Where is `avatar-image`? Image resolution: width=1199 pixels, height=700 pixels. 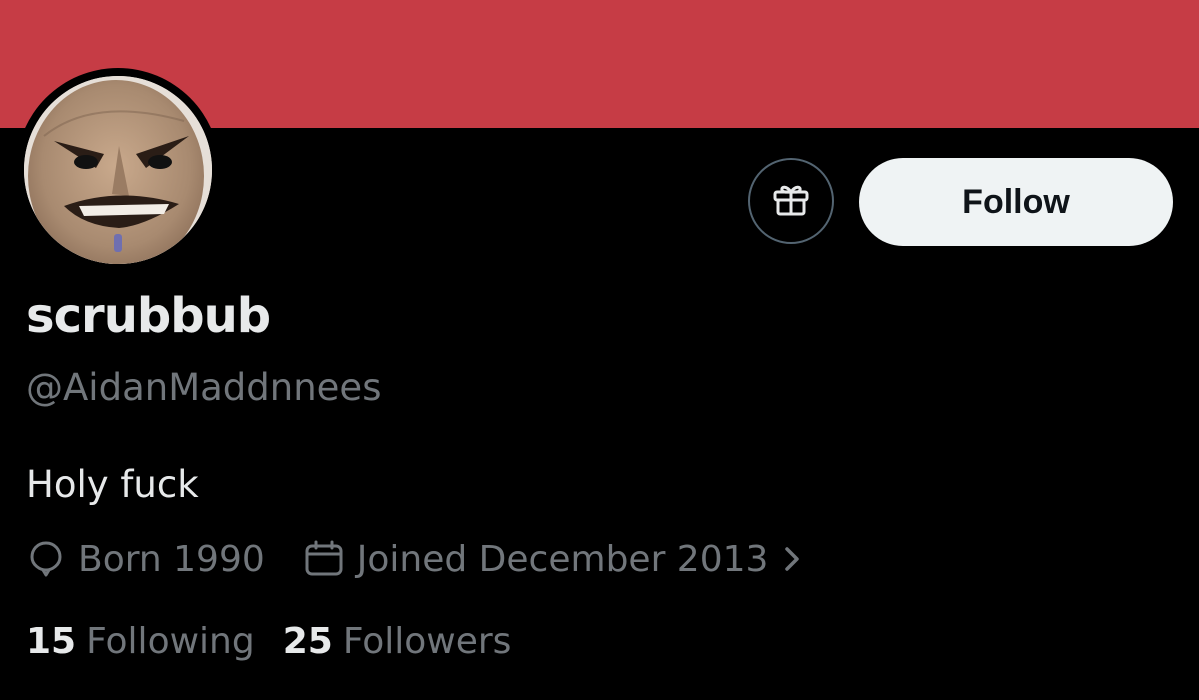
avatar-image is located at coordinates (118, 170).